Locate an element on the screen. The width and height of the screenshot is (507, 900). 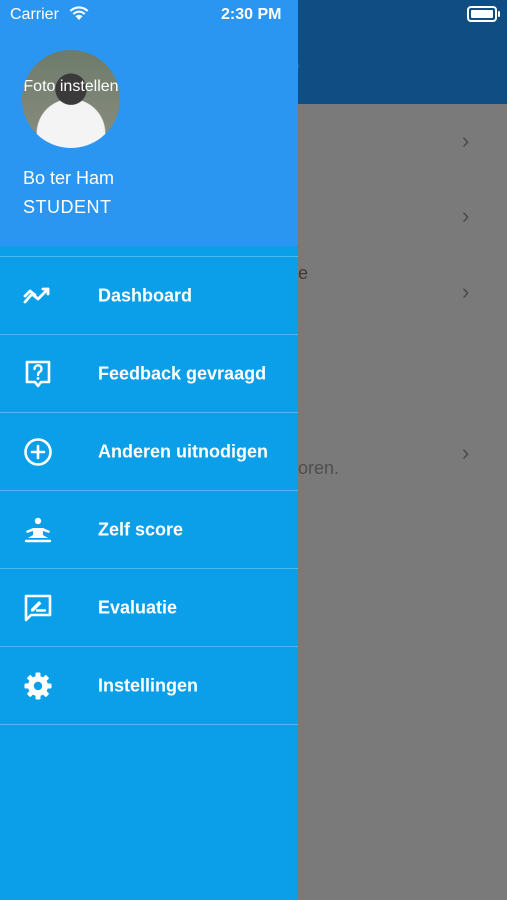
user-role: STUDENT is located at coordinates (67, 207).